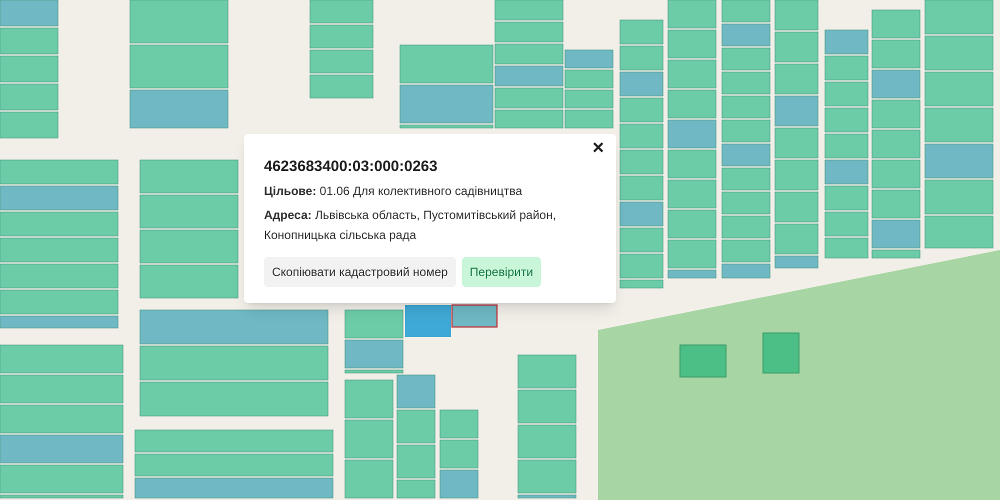 This screenshot has height=500, width=1000. Describe the element at coordinates (394, 191) in the screenshot. I see `parcel-detail: Цільове: 01.06 Для колективного садівництва` at that location.